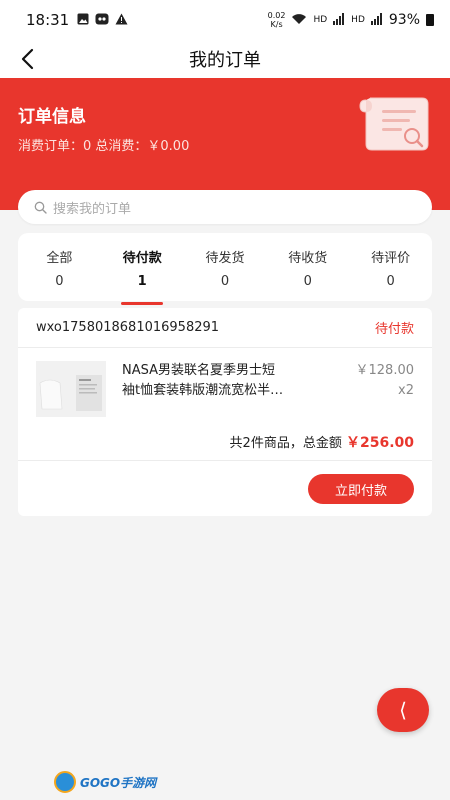 The image size is (450, 800). Describe the element at coordinates (104, 146) in the screenshot. I see `order-summary: 消费订单：0 总消费：￥0.00` at that location.